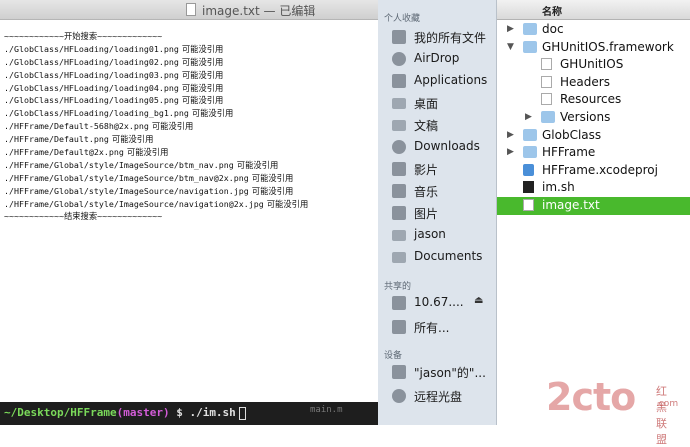 This screenshot has height=447, width=690. I want to click on sidebar-item-pictures: 图片, so click(437, 213).